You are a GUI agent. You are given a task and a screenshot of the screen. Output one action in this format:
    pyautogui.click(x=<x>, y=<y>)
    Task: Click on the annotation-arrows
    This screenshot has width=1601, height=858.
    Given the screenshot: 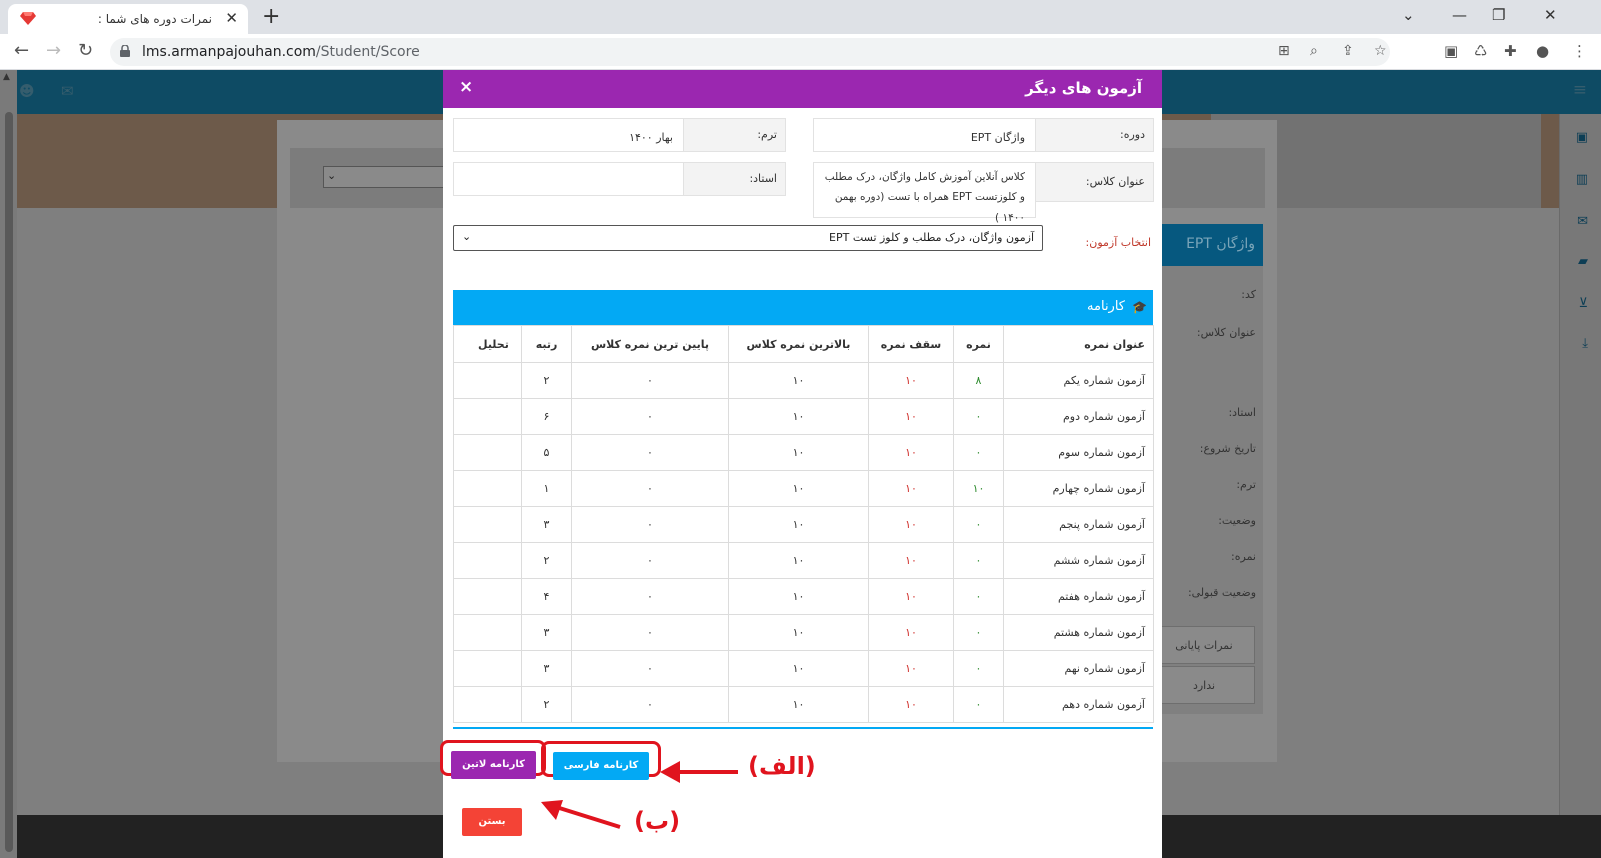 What is the action you would take?
    pyautogui.click(x=639, y=795)
    